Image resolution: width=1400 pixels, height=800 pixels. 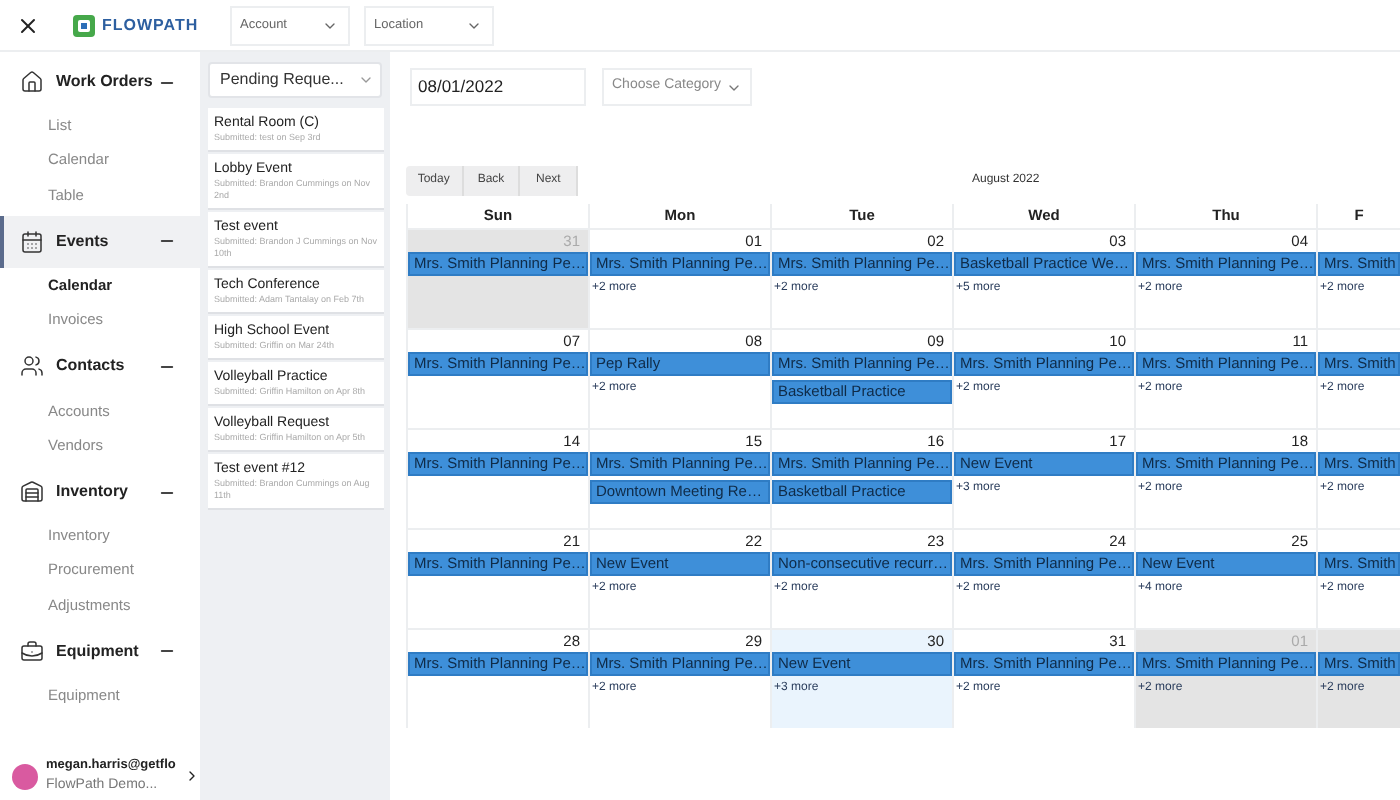 I want to click on warehouse-icon, so click(x=32, y=492).